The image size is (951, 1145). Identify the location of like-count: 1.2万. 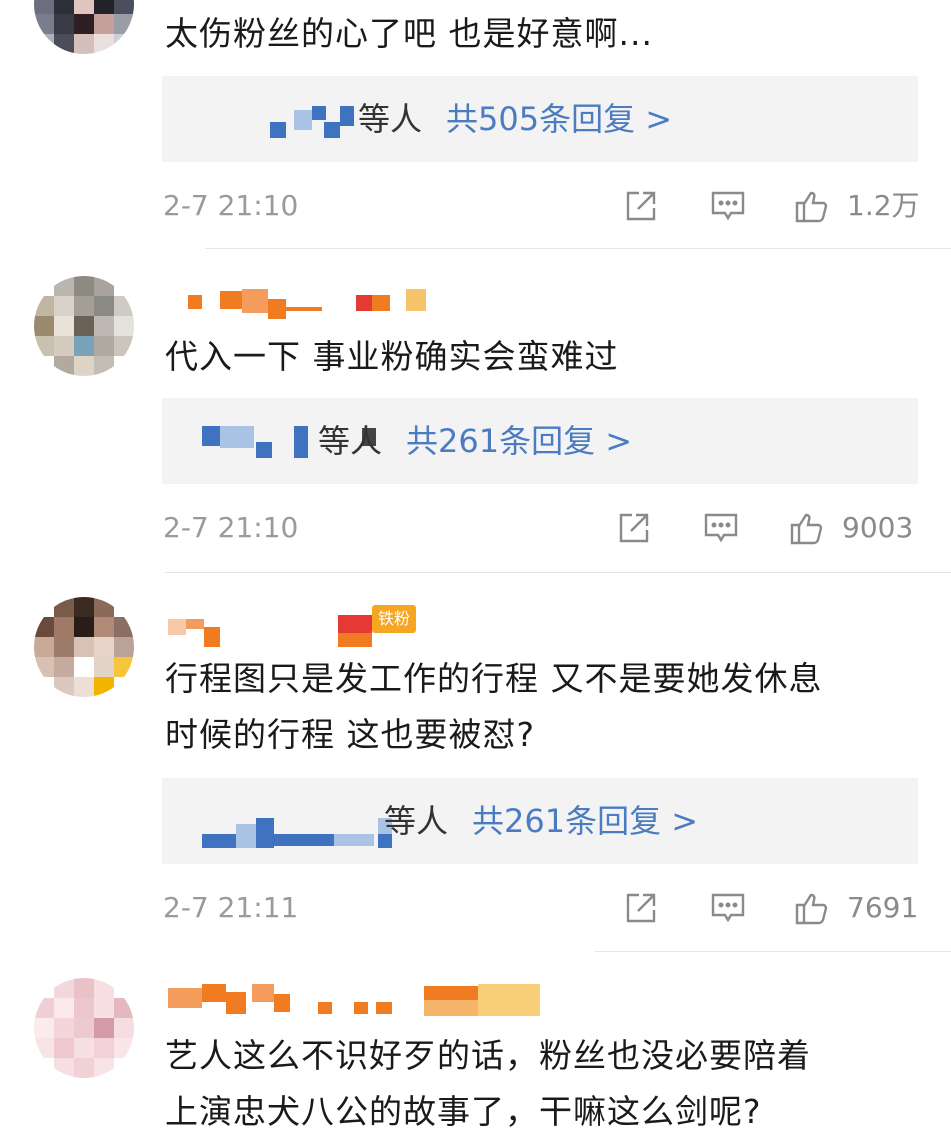
(883, 205).